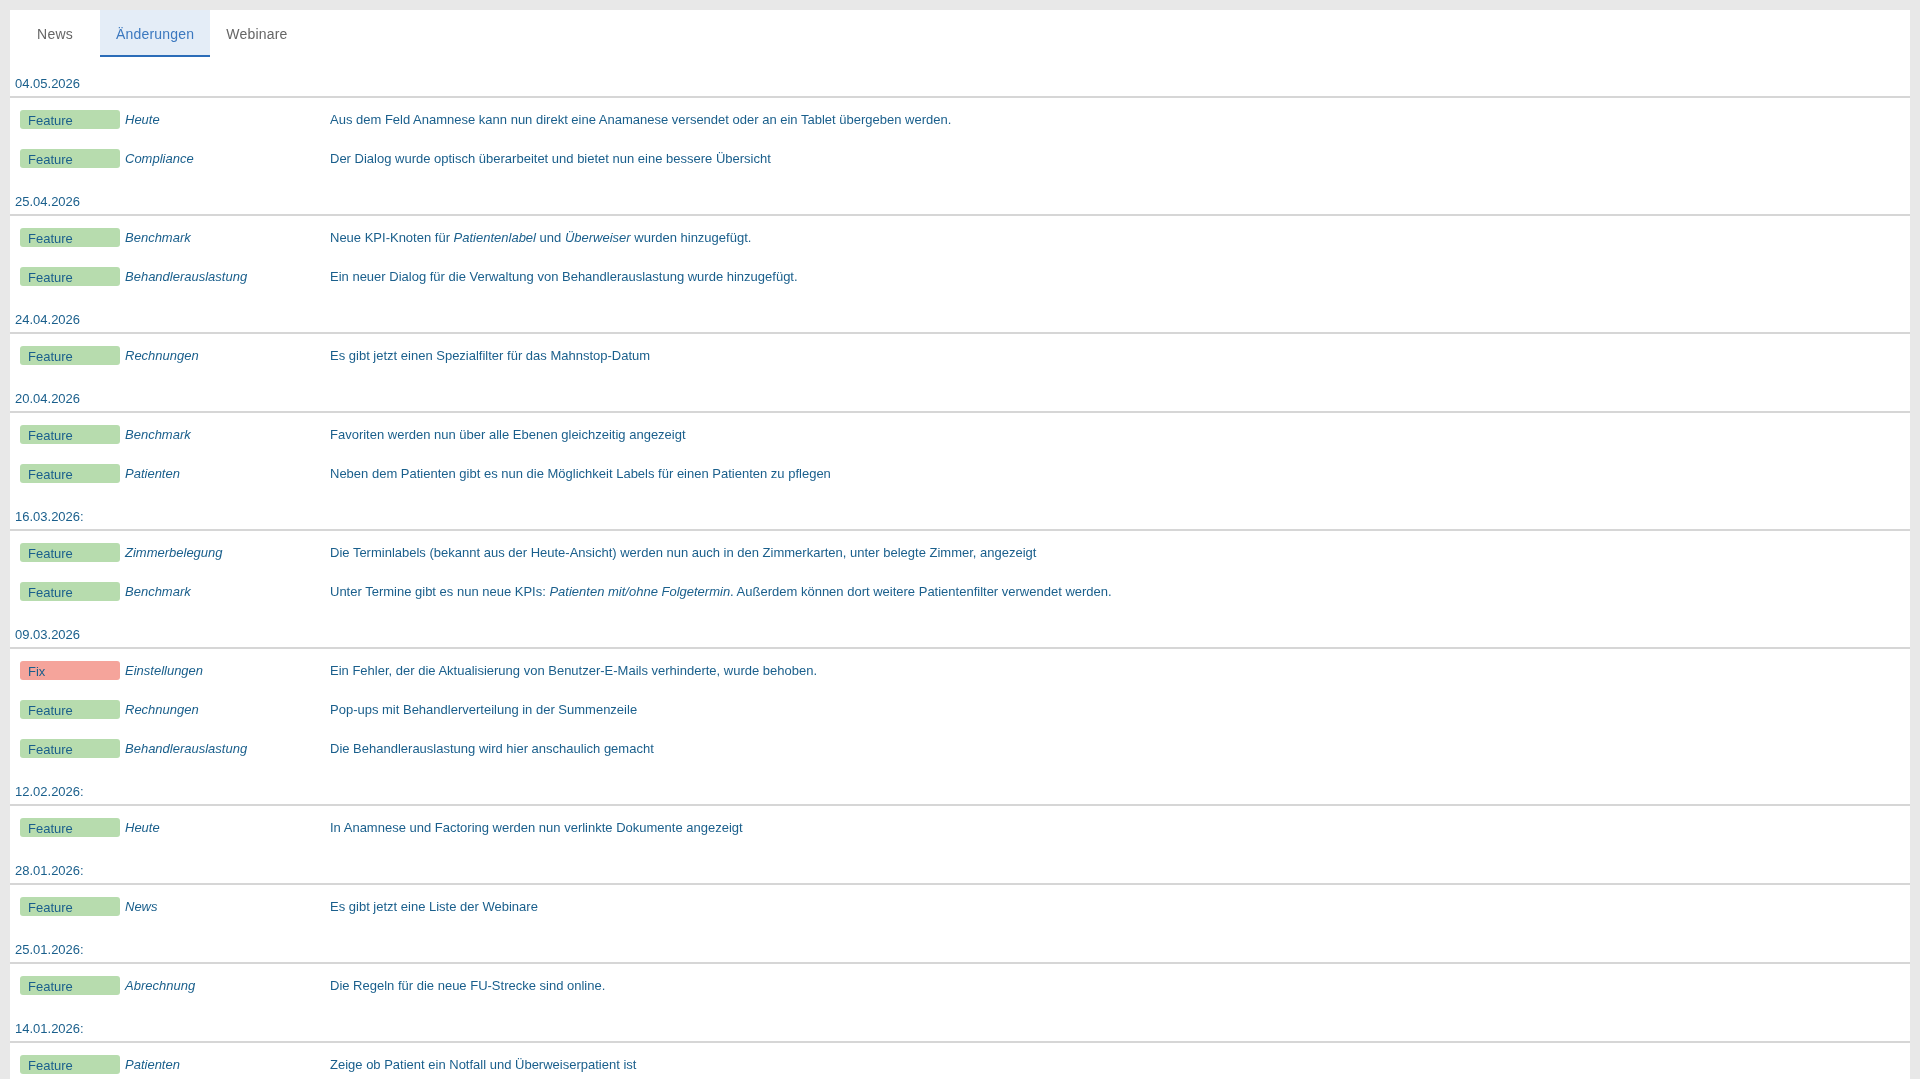 Image resolution: width=1920 pixels, height=1079 pixels. I want to click on change-description: Zeige ob Patient ein Notfall und Überweiserpatient ist, so click(483, 1064).